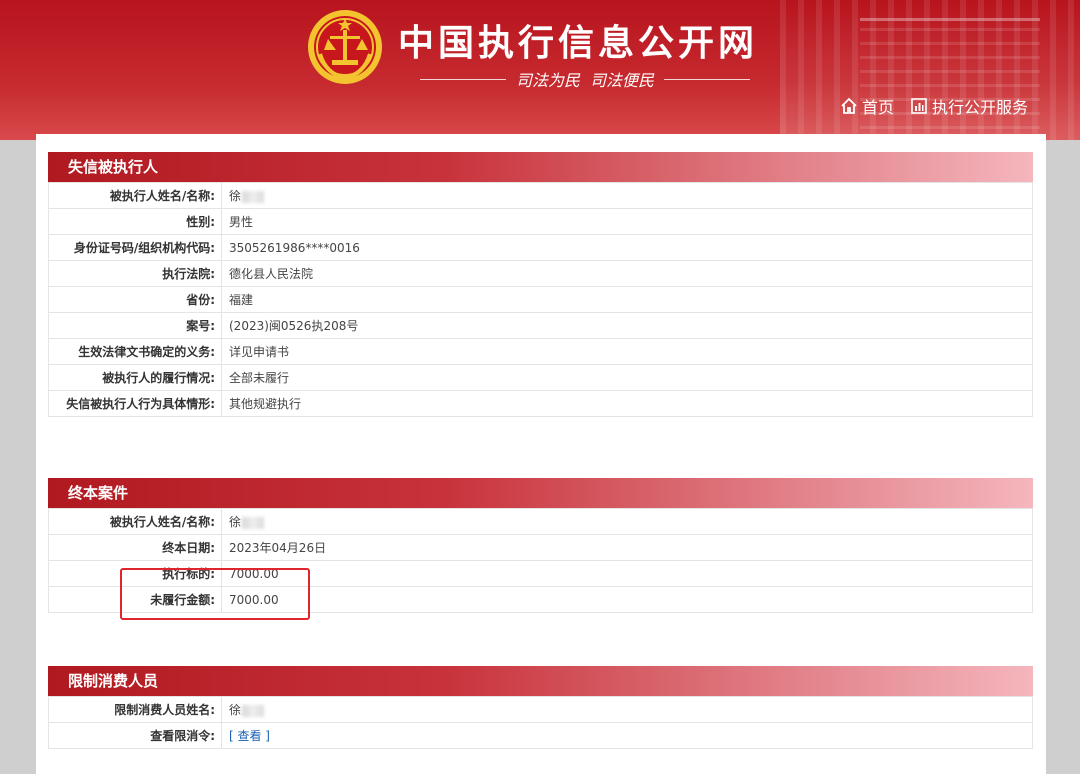 Image resolution: width=1080 pixels, height=774 pixels. I want to click on field-label: 省份:, so click(135, 299).